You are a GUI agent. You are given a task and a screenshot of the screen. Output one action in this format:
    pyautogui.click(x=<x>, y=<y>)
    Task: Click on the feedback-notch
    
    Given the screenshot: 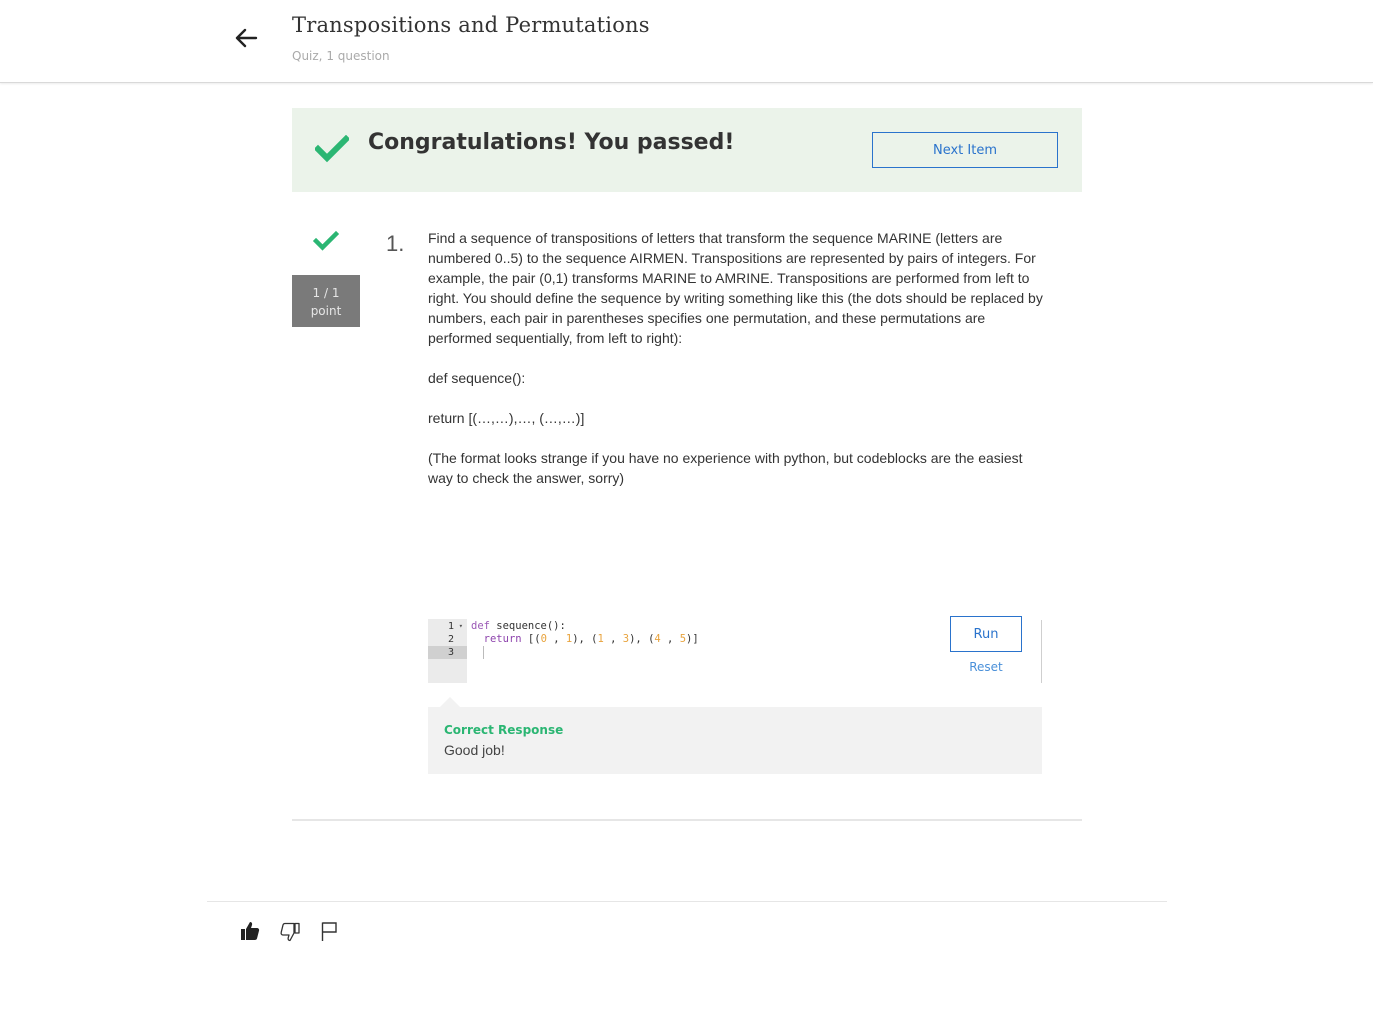 What is the action you would take?
    pyautogui.click(x=450, y=702)
    